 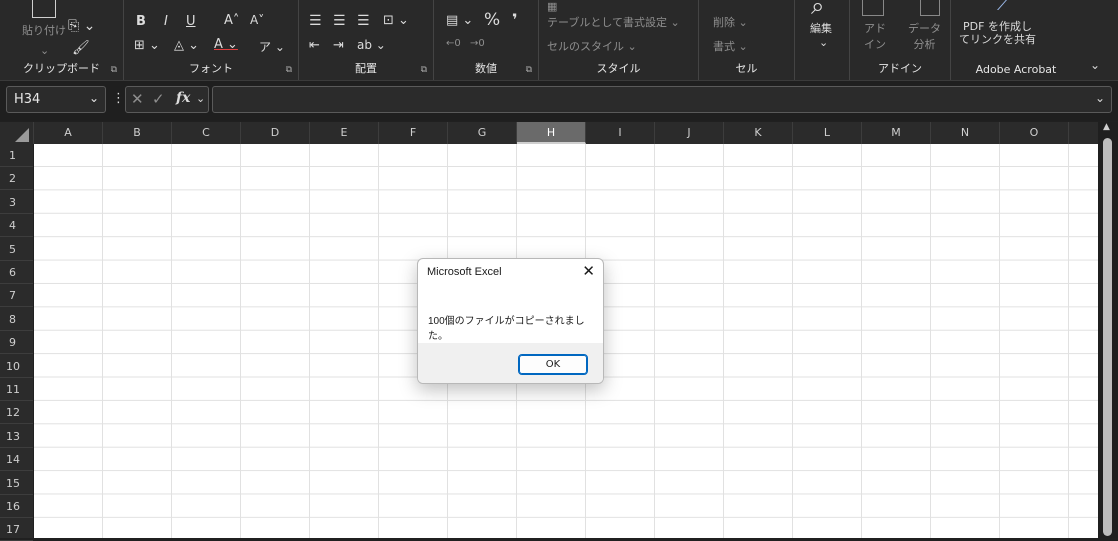 I want to click on row-header: 11, so click(x=16, y=389).